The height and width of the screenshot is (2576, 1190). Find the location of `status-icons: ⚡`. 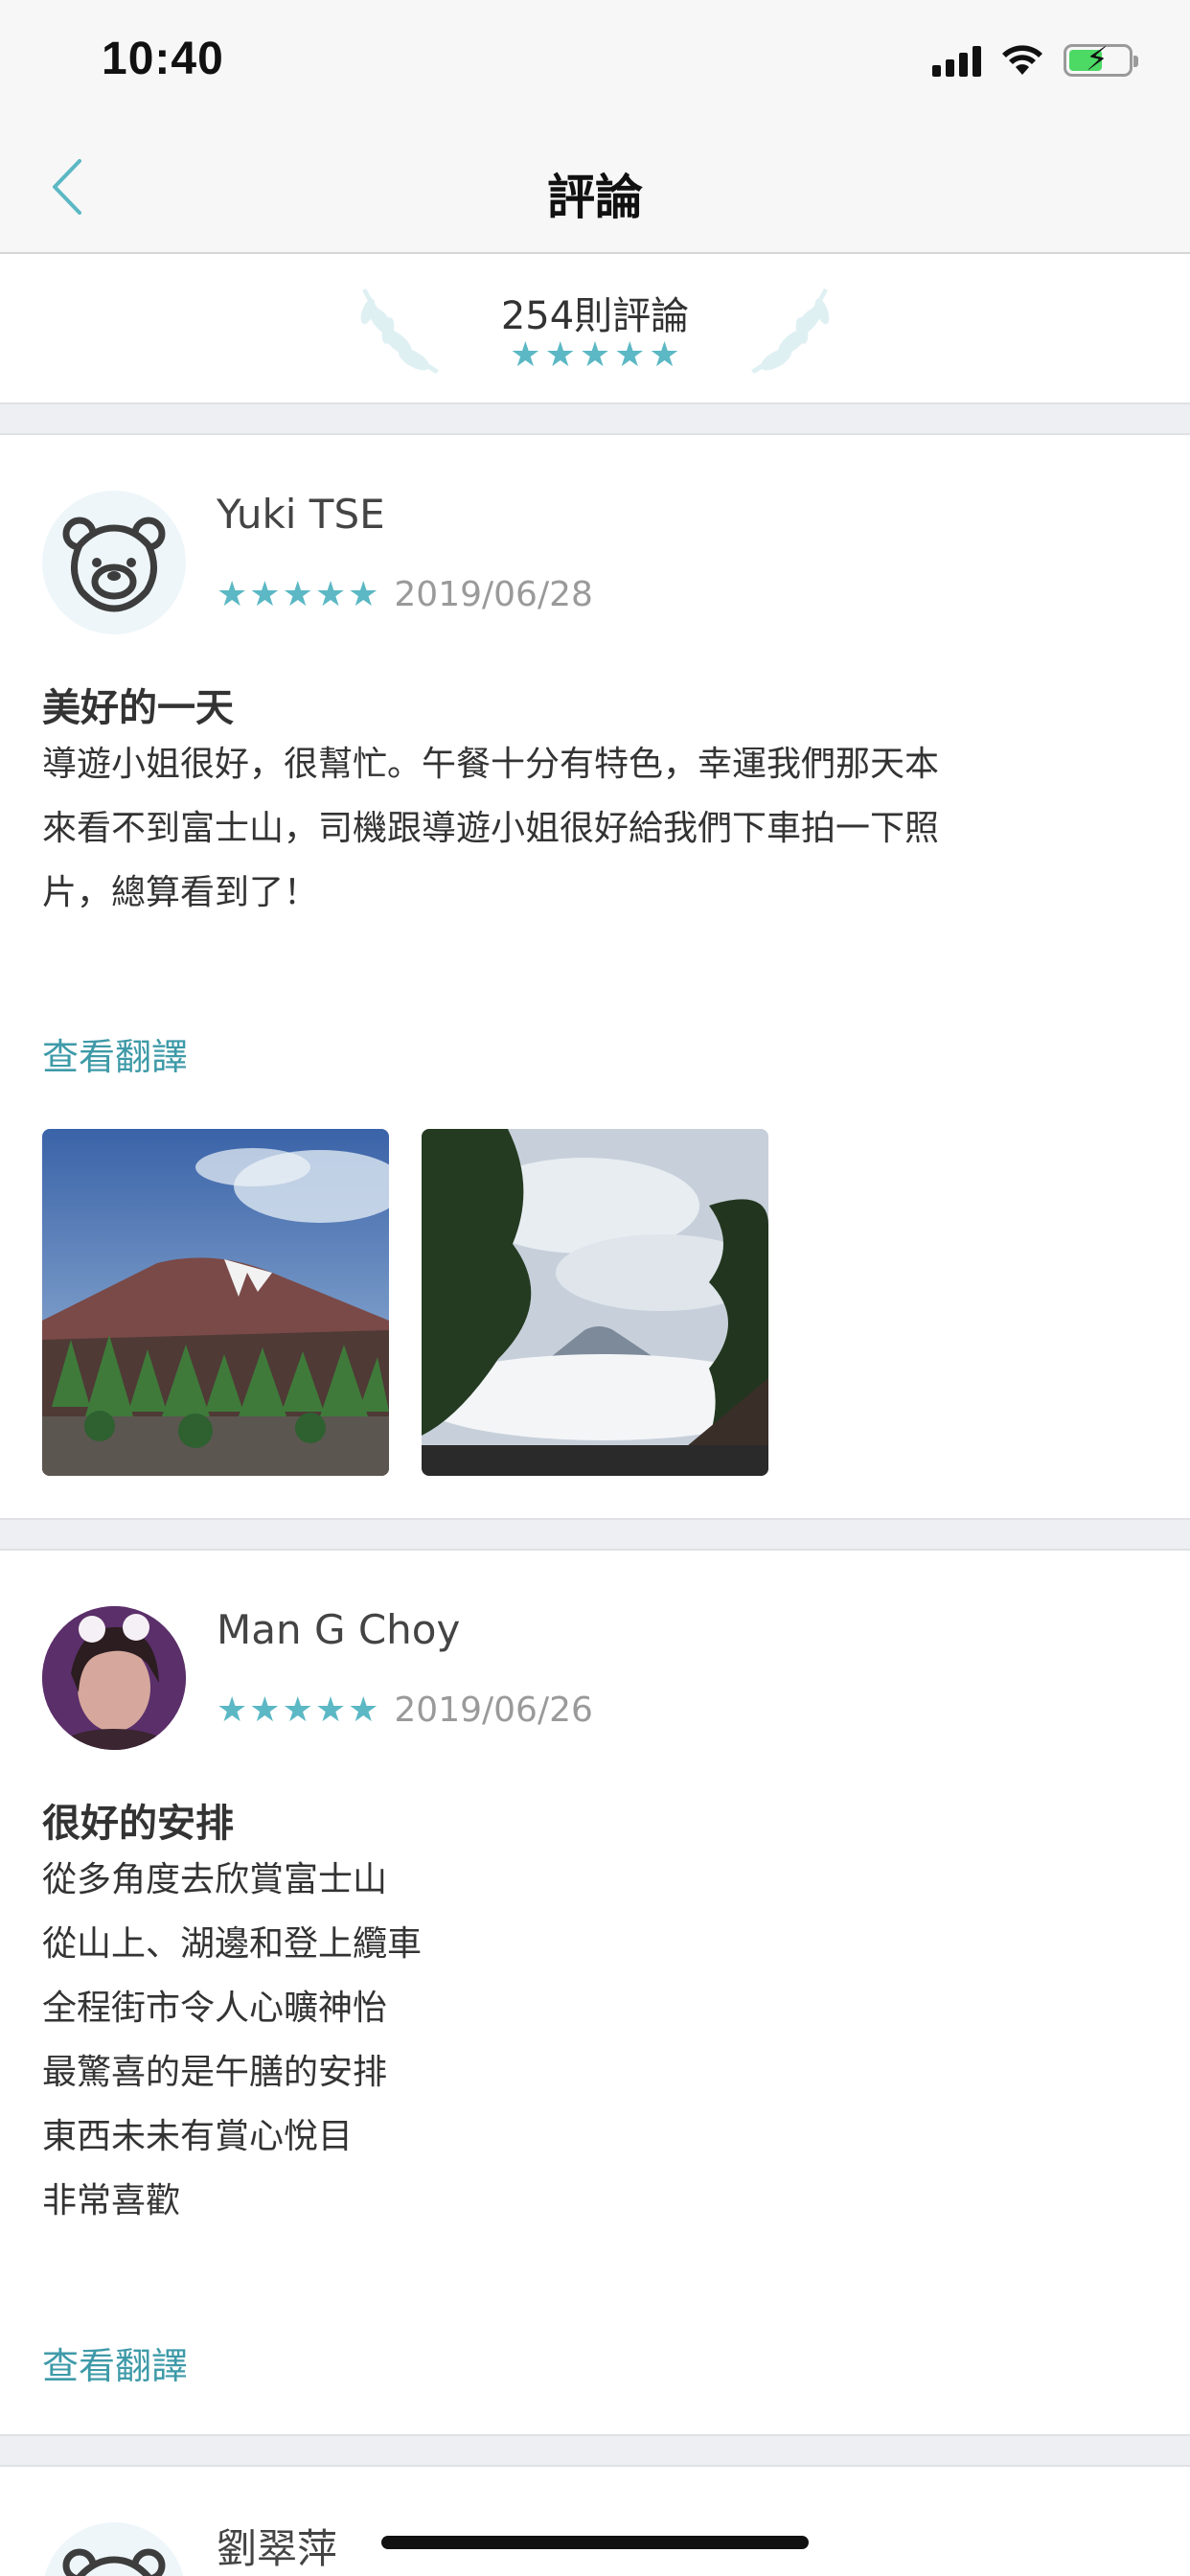

status-icons: ⚡ is located at coordinates (1035, 60).